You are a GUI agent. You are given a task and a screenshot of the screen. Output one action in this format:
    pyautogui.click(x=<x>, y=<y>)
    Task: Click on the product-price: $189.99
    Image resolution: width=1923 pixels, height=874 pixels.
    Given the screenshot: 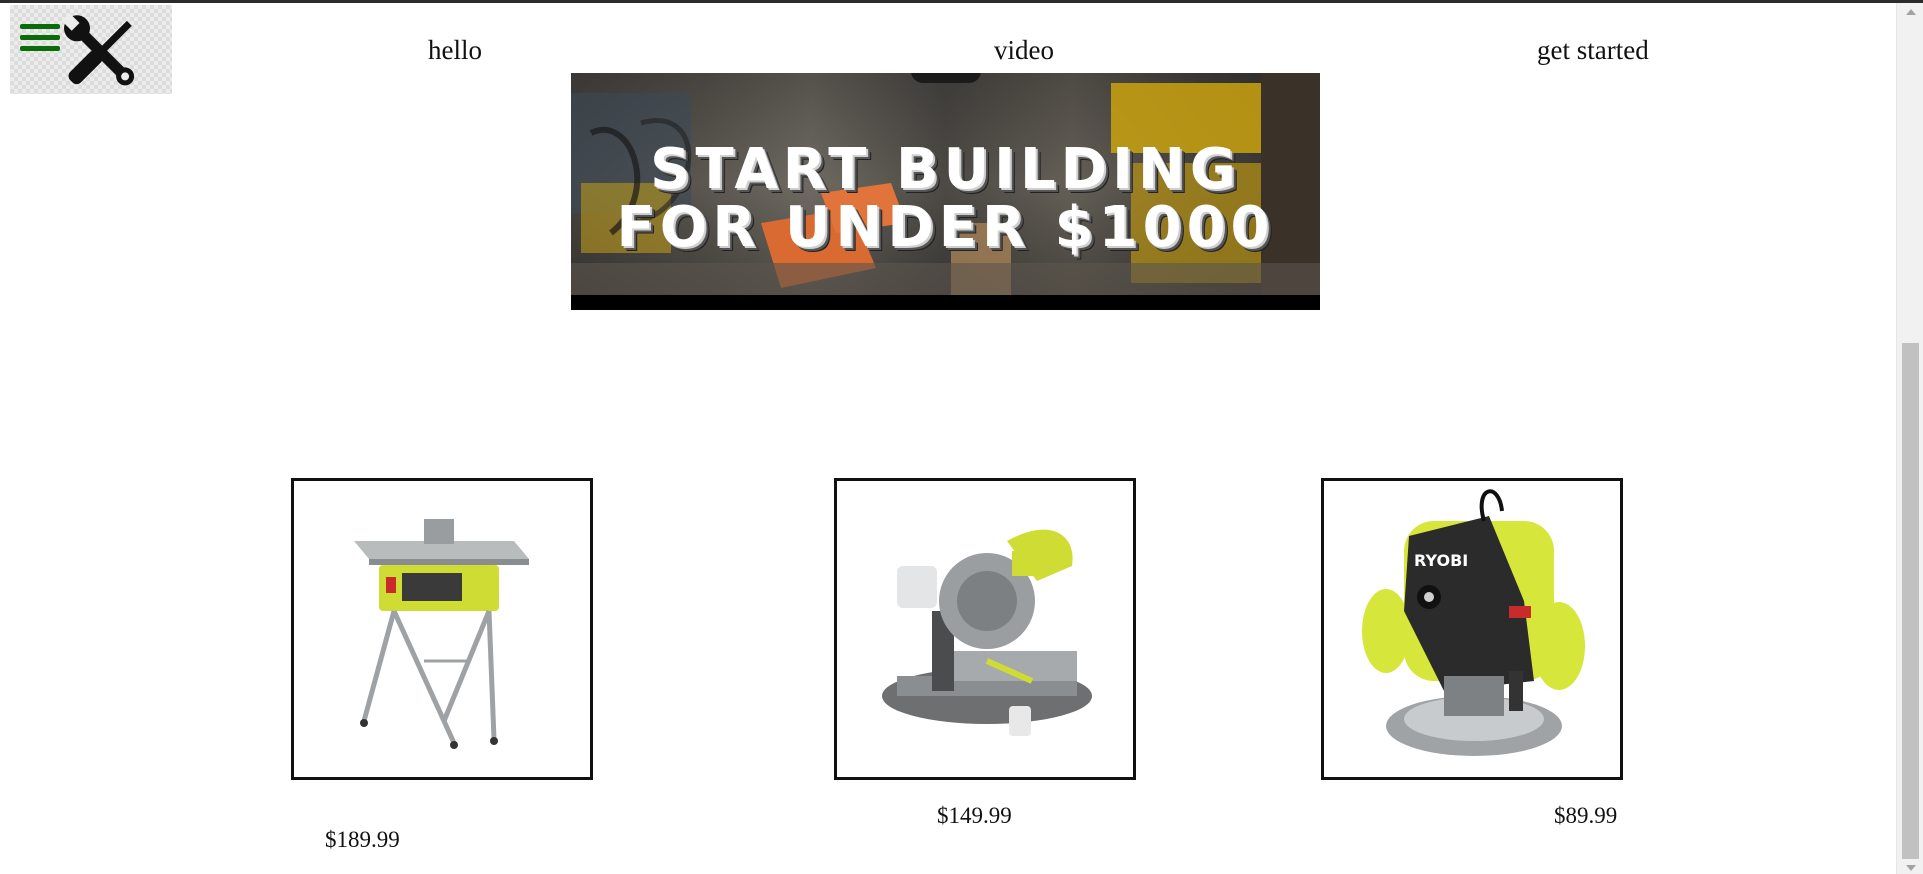 What is the action you would take?
    pyautogui.click(x=362, y=839)
    